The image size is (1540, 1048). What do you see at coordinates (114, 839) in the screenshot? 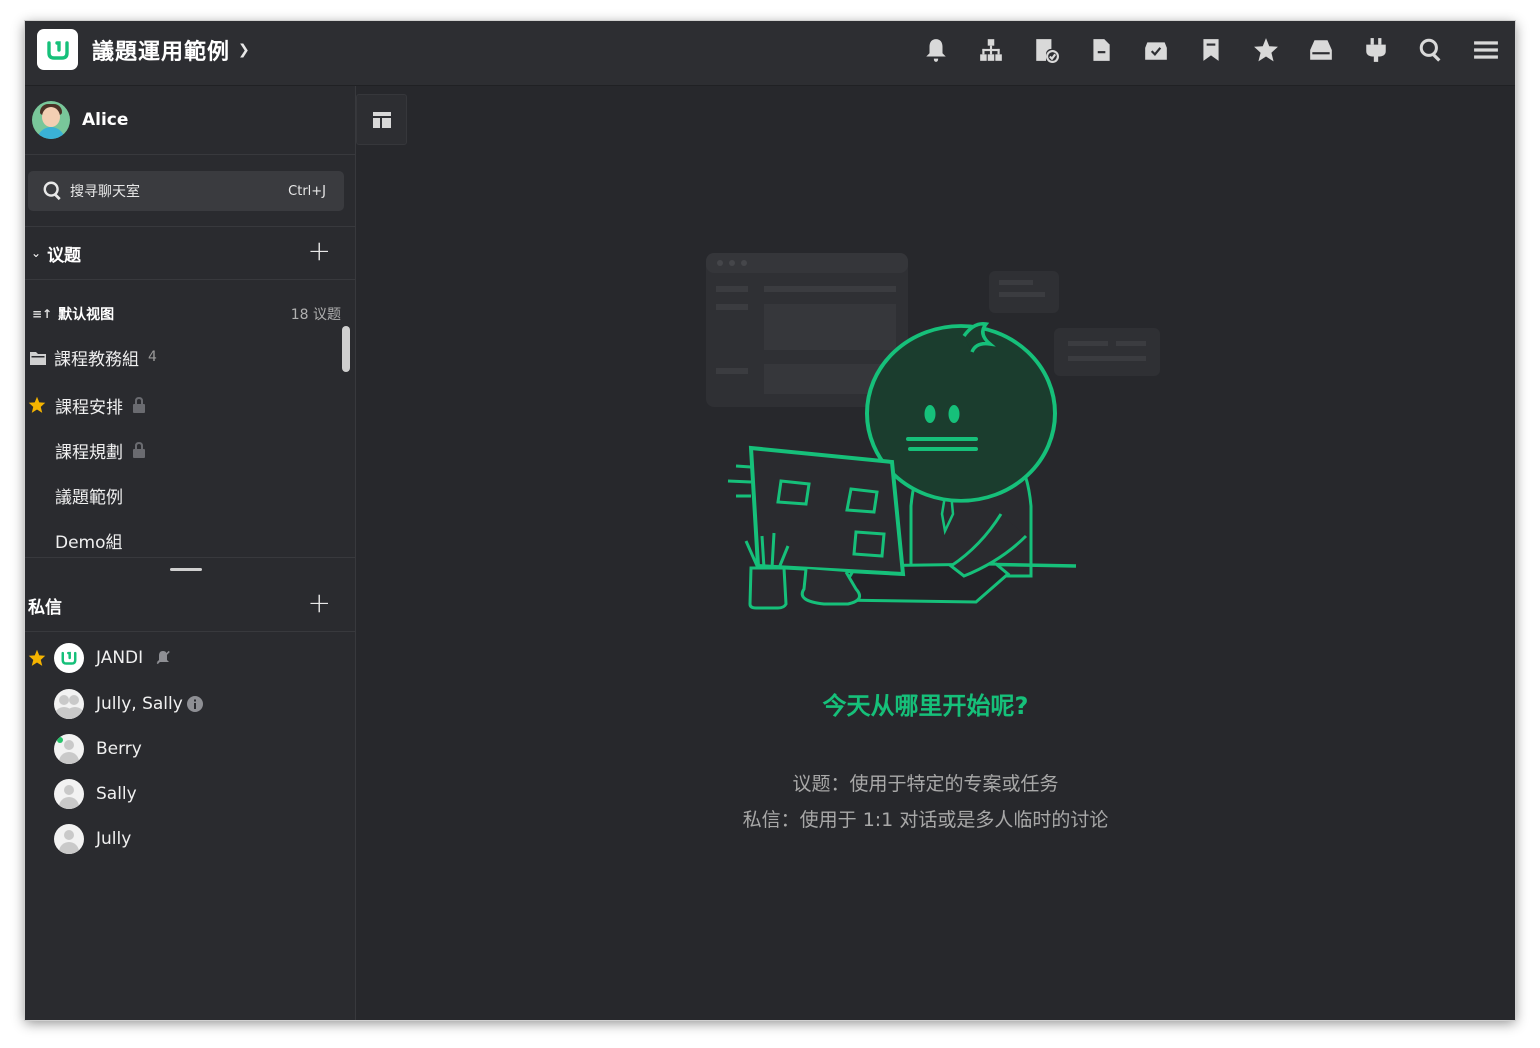
I see `dm-label: Jully` at bounding box center [114, 839].